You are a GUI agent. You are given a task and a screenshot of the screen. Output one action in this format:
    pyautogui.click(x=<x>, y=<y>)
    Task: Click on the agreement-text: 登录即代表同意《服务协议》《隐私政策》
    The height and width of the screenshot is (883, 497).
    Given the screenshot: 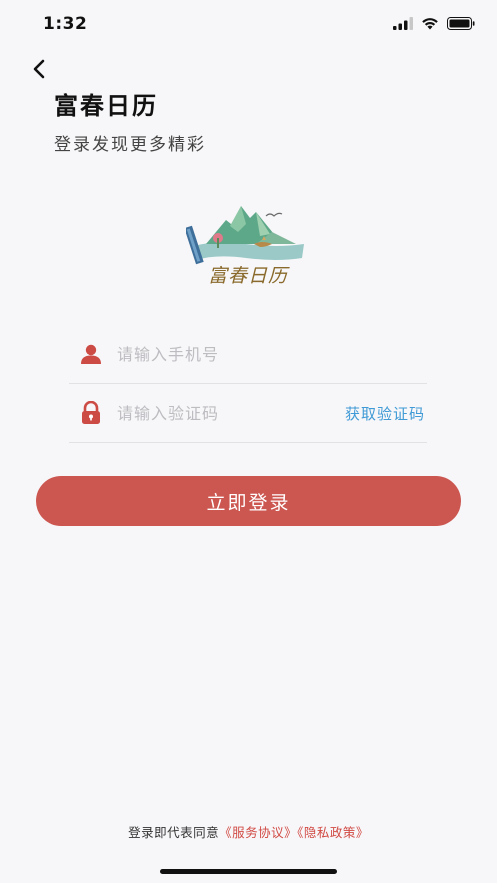 What is the action you would take?
    pyautogui.click(x=248, y=831)
    